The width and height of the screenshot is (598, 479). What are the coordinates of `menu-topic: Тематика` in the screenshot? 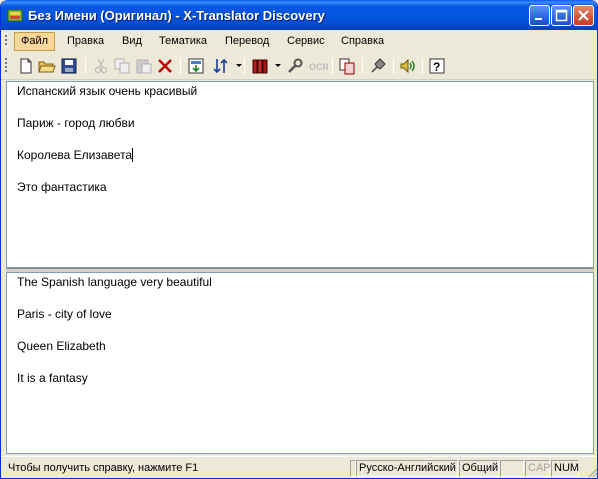 It's located at (183, 41).